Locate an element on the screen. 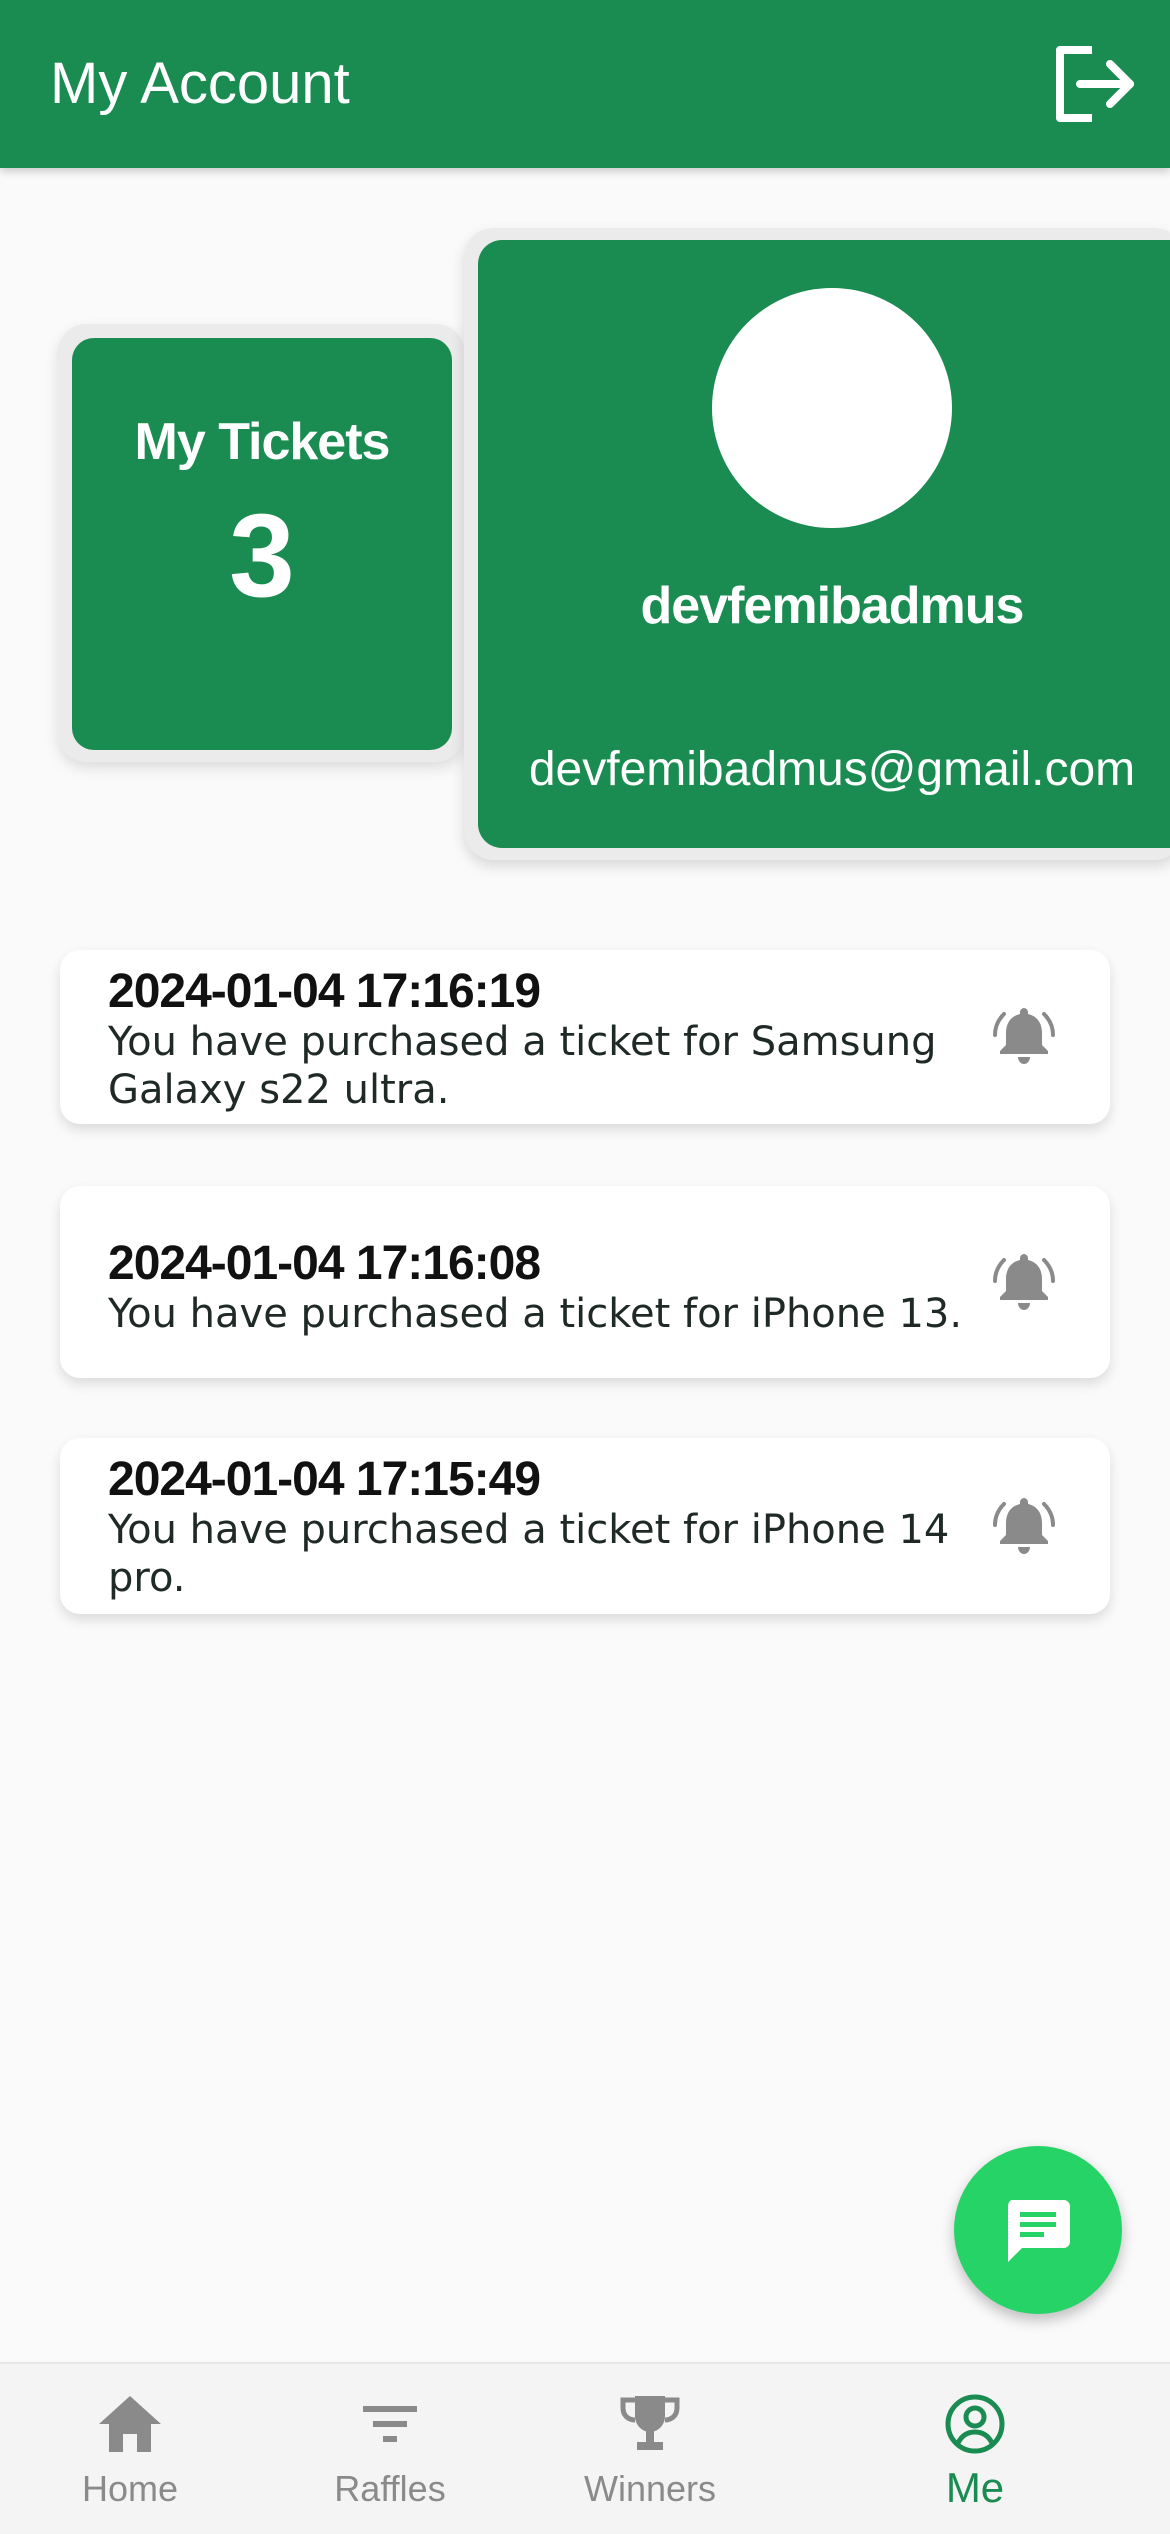 This screenshot has width=1170, height=2534. my-tickets-card: My Tickets 3 is located at coordinates (261, 543).